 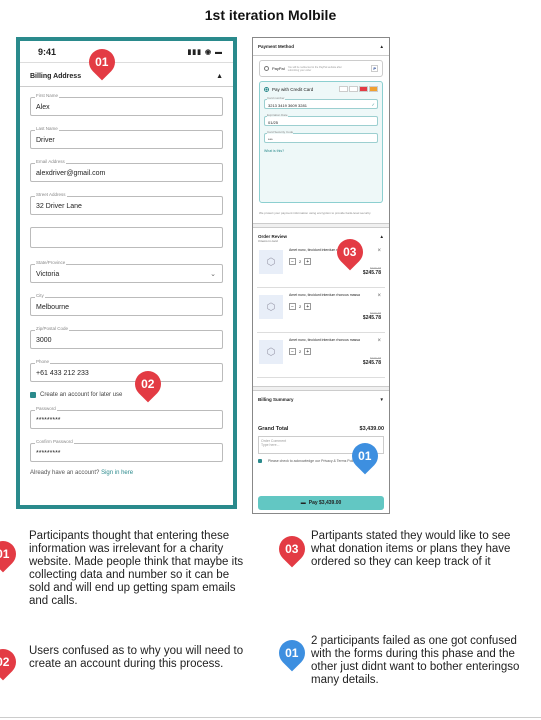 What do you see at coordinates (268, 241) in the screenshot?
I see `items-count: 3 items in card` at bounding box center [268, 241].